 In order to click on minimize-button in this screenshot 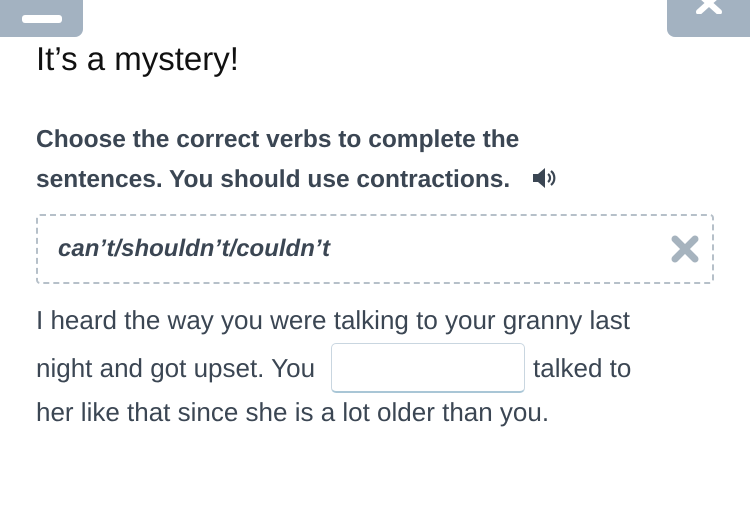, I will do `click(41, 18)`.